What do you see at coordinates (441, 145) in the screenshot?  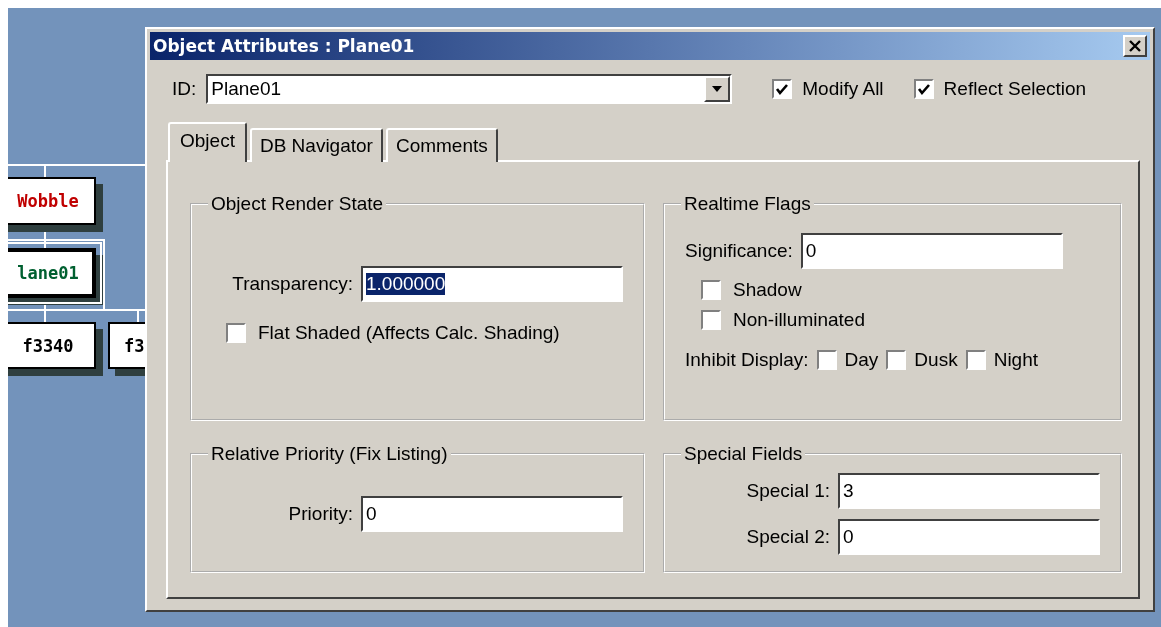 I see `tab: Comments` at bounding box center [441, 145].